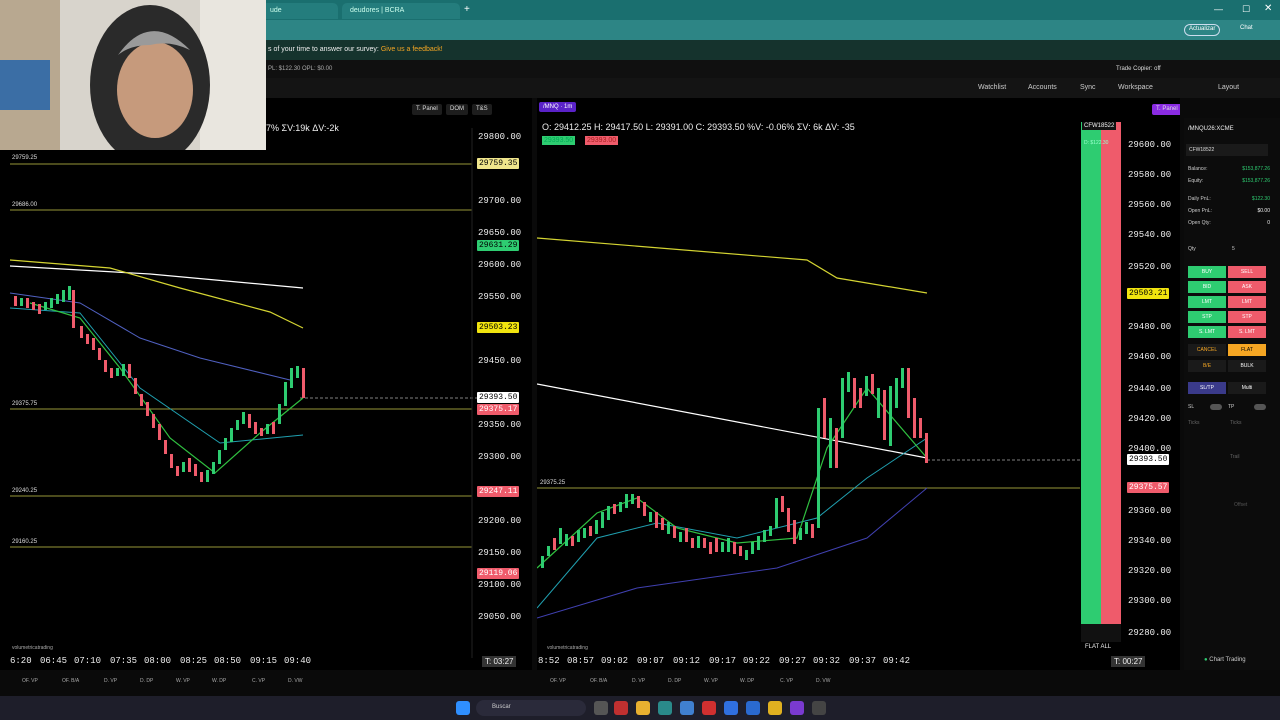 The height and width of the screenshot is (720, 1280). What do you see at coordinates (500, 137) in the screenshot?
I see `y-tick: 29800.00` at bounding box center [500, 137].